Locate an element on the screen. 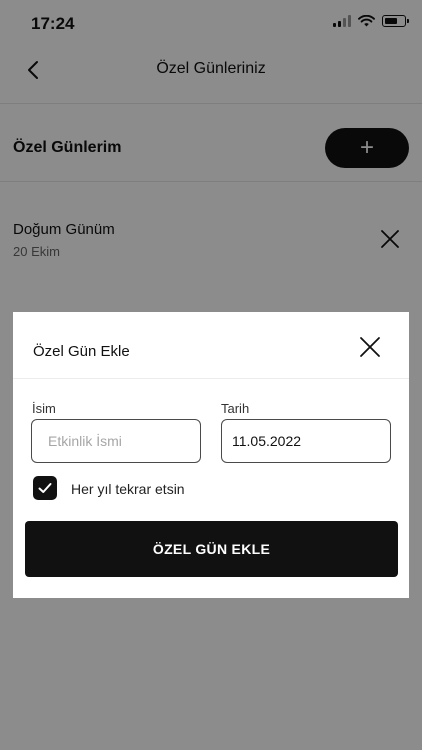  add-special-day-submit-button: ÖZEL GÜN EKLE is located at coordinates (211, 549).